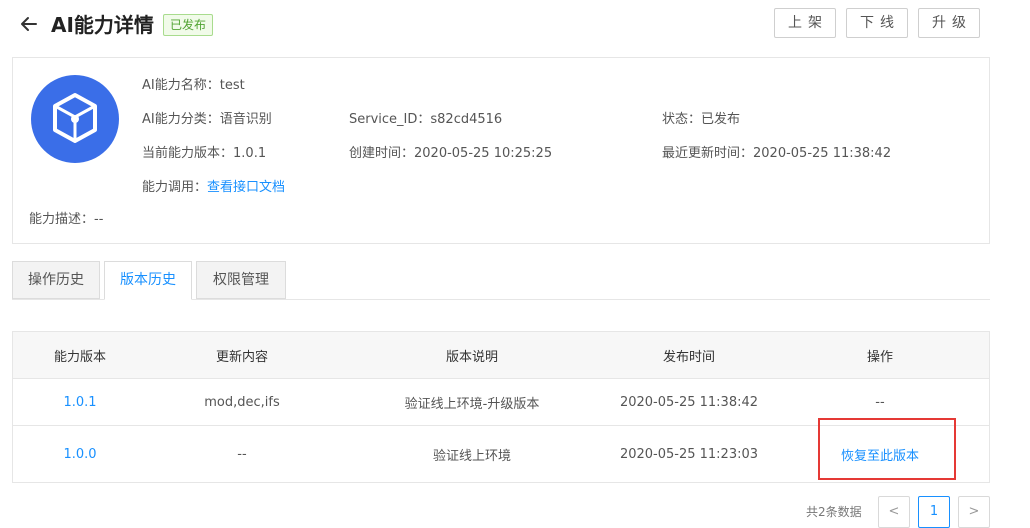  Describe the element at coordinates (701, 119) in the screenshot. I see `status-field: 状态：已发布` at that location.